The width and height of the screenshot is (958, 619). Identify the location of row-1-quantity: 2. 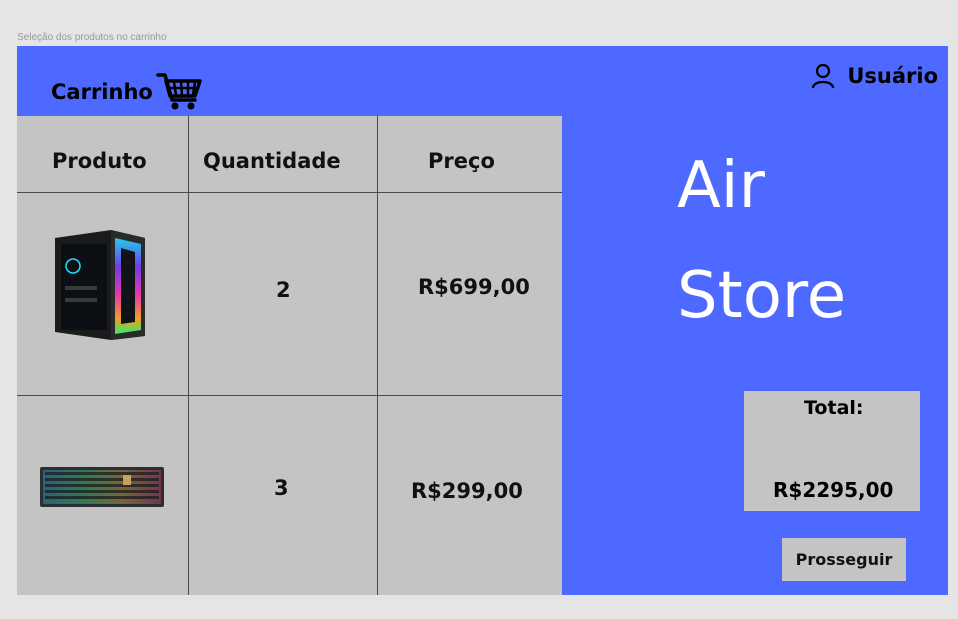
(283, 290).